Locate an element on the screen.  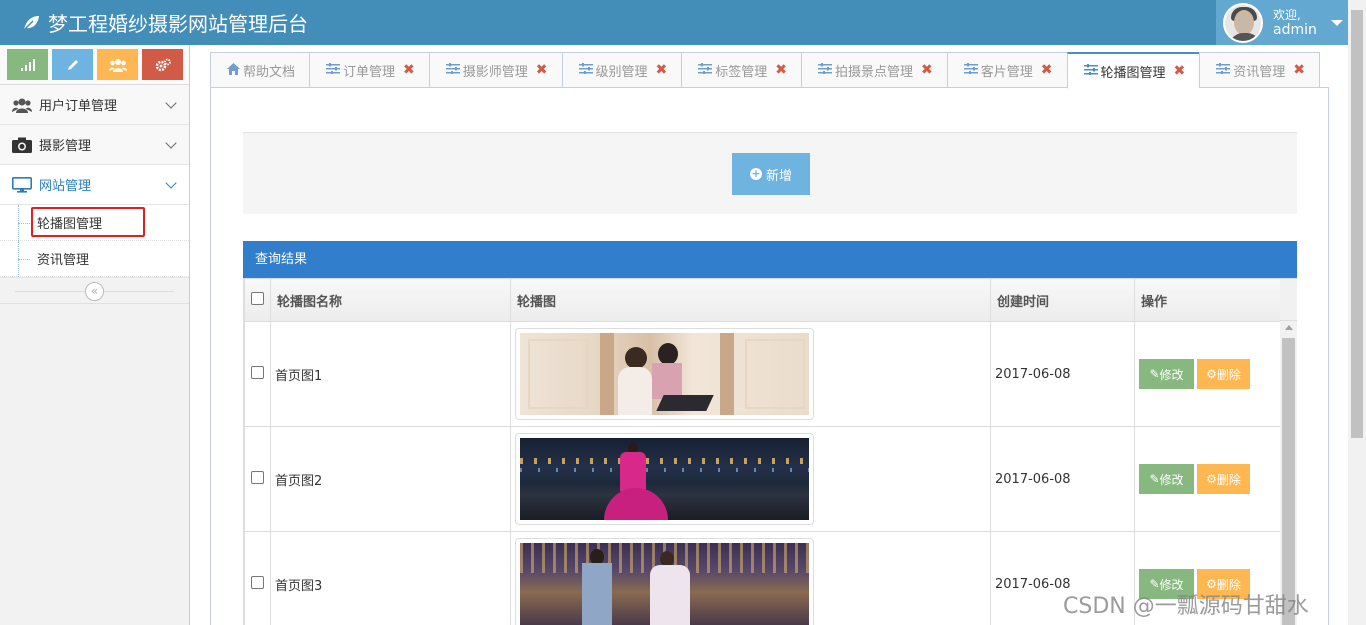
tab-news: 资讯管理 ✖ is located at coordinates (1260, 70).